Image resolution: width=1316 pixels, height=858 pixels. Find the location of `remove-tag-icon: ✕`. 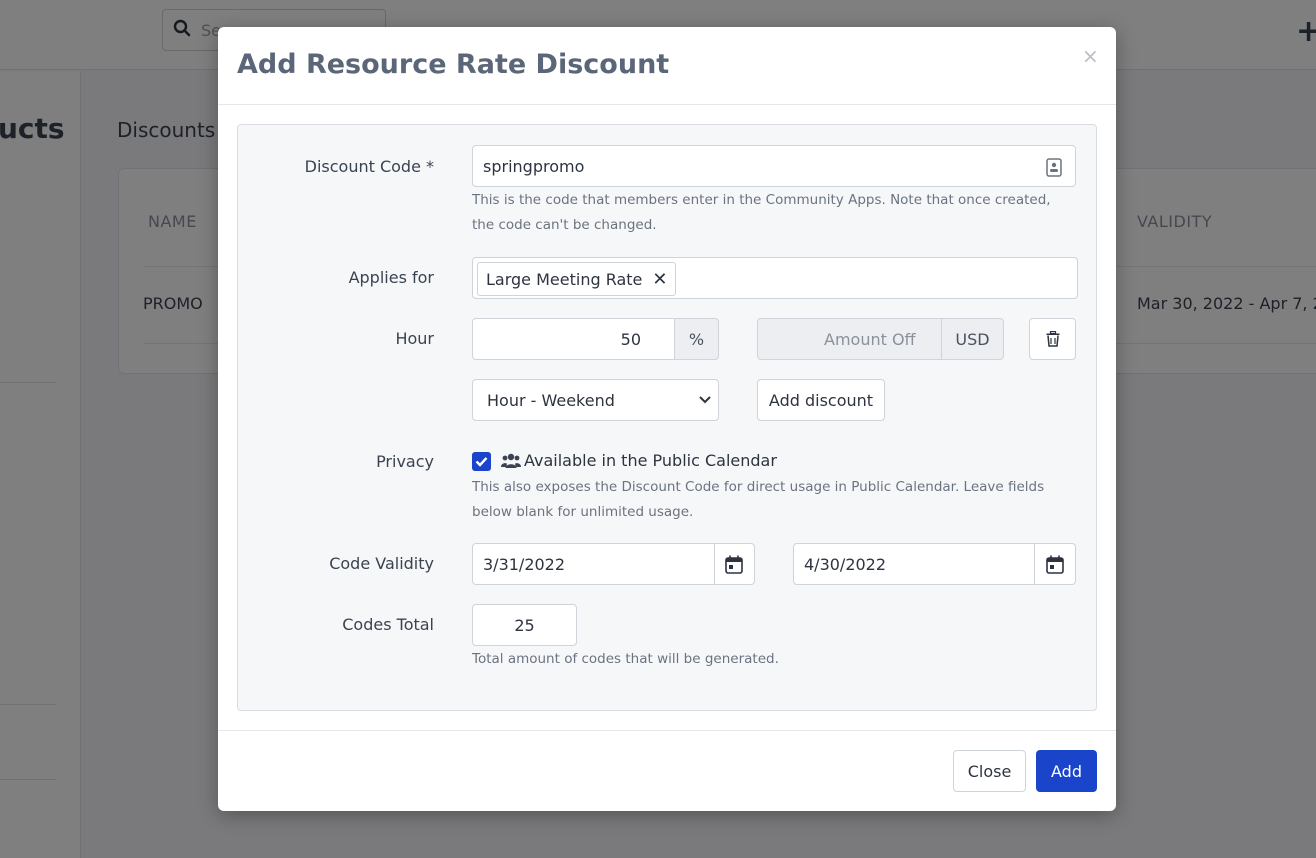

remove-tag-icon: ✕ is located at coordinates (659, 279).